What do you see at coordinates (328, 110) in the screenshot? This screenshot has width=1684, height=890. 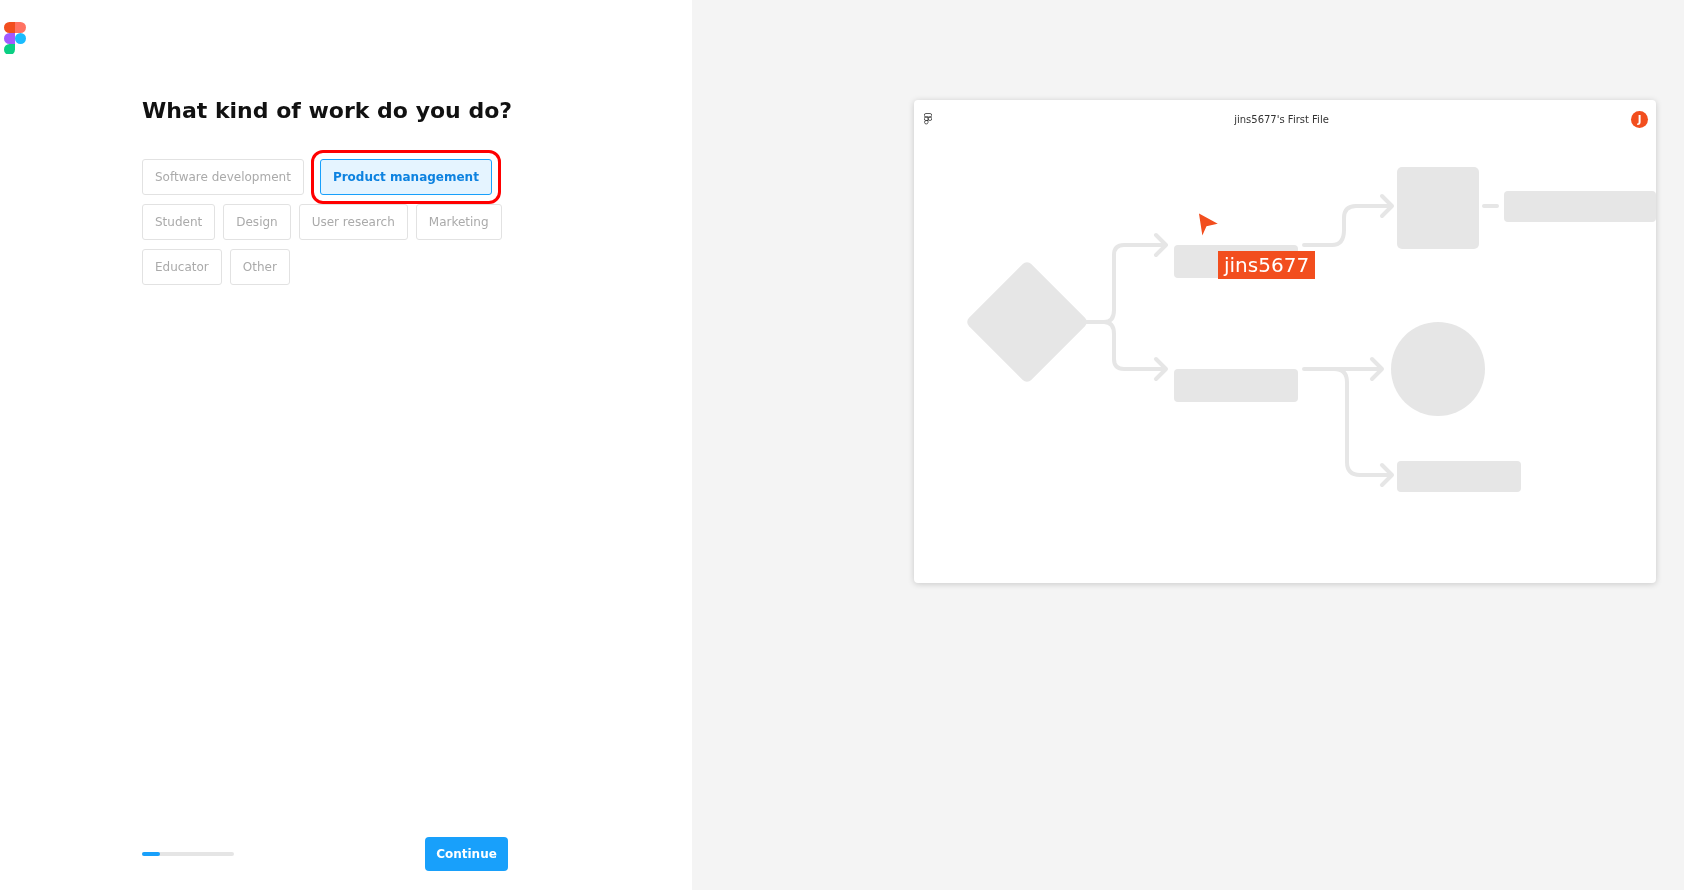 I see `question-title: What kind of work do you do?` at bounding box center [328, 110].